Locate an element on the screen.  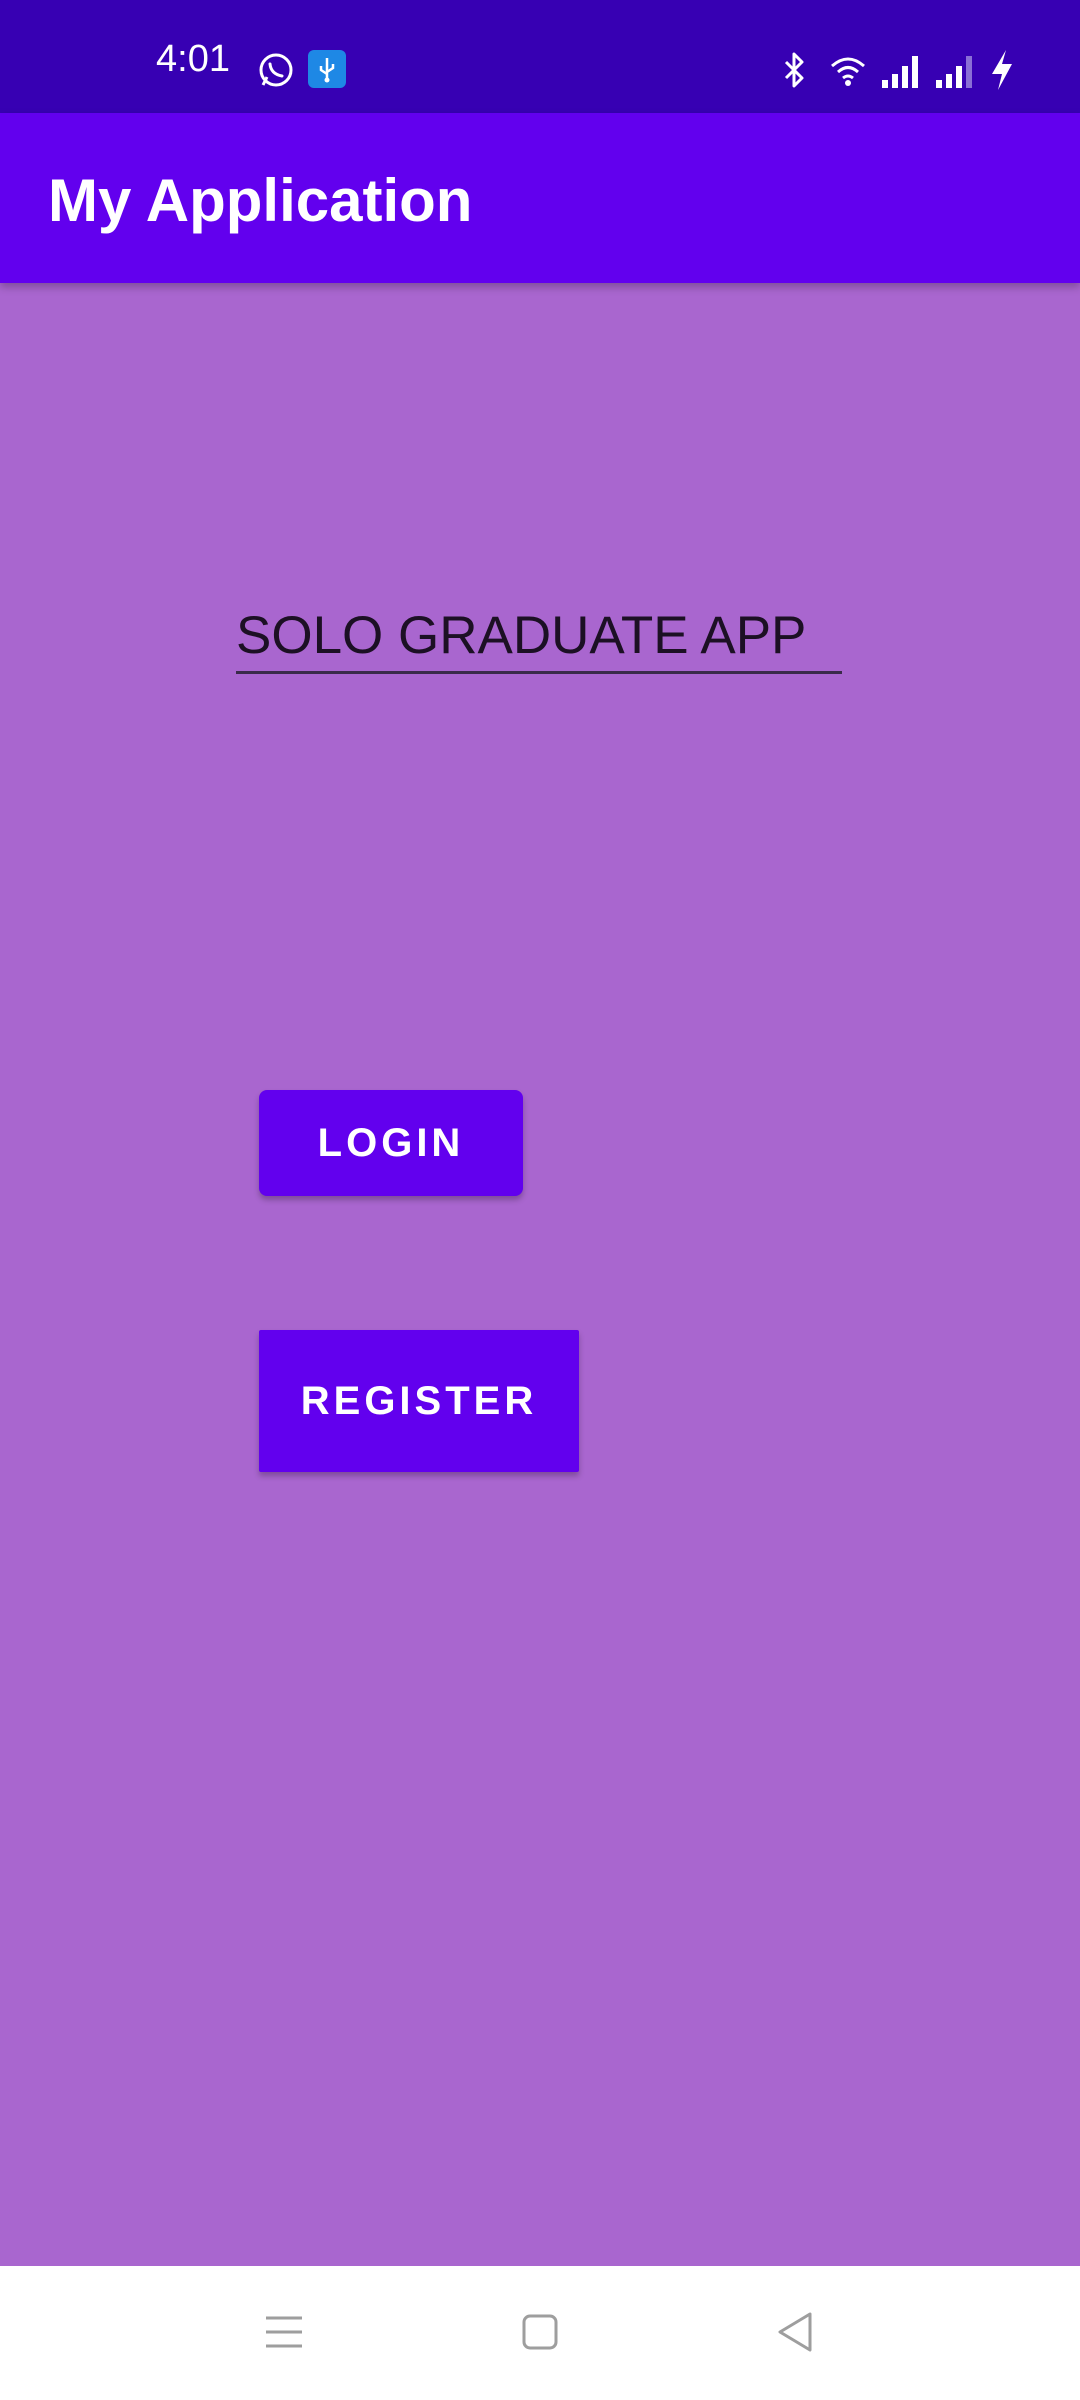
app-bar: My Application is located at coordinates (540, 198).